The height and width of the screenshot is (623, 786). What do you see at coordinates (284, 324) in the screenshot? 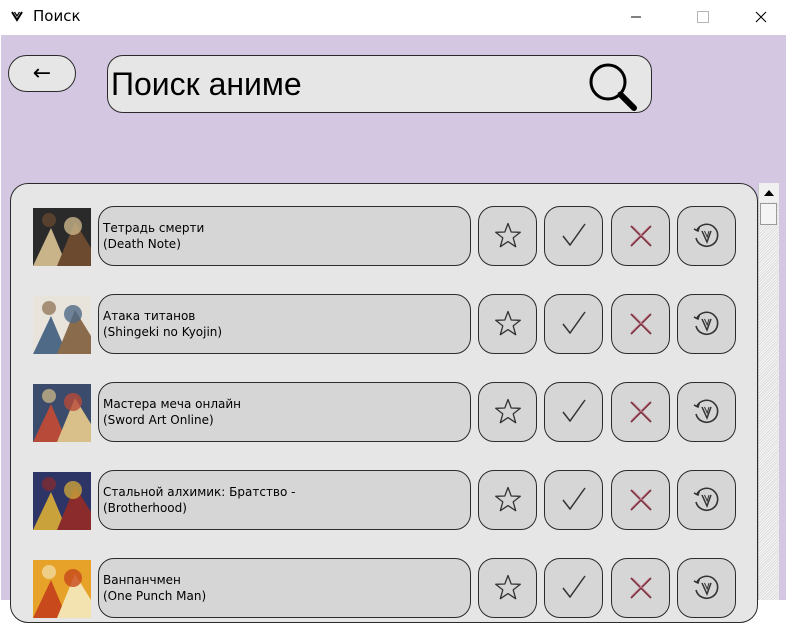
I see `anime-title-button: Атака титанов (Shingeki no Kyojin)` at bounding box center [284, 324].